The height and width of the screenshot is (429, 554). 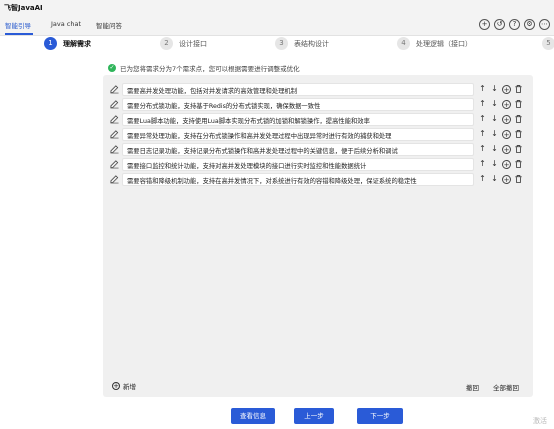 What do you see at coordinates (193, 43) in the screenshot?
I see `step-label: 设计接口` at bounding box center [193, 43].